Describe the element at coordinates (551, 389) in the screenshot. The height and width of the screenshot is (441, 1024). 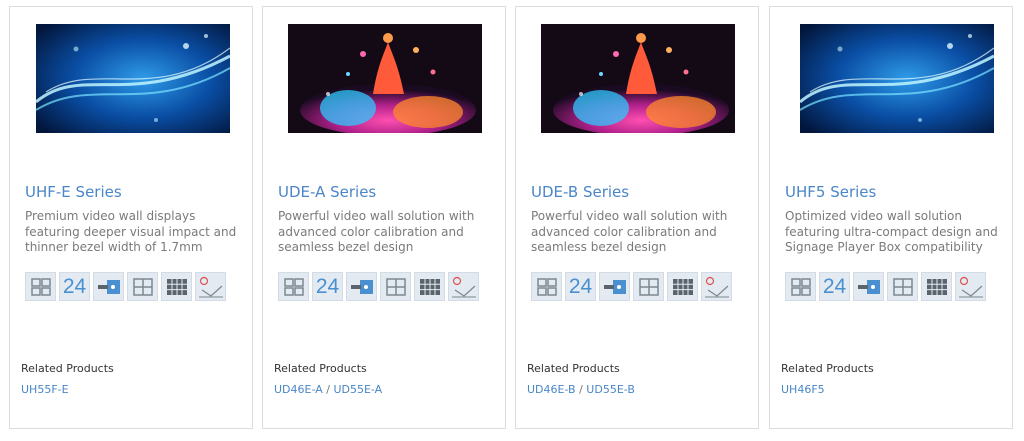
I see `related-product-link: UD46E-B` at that location.